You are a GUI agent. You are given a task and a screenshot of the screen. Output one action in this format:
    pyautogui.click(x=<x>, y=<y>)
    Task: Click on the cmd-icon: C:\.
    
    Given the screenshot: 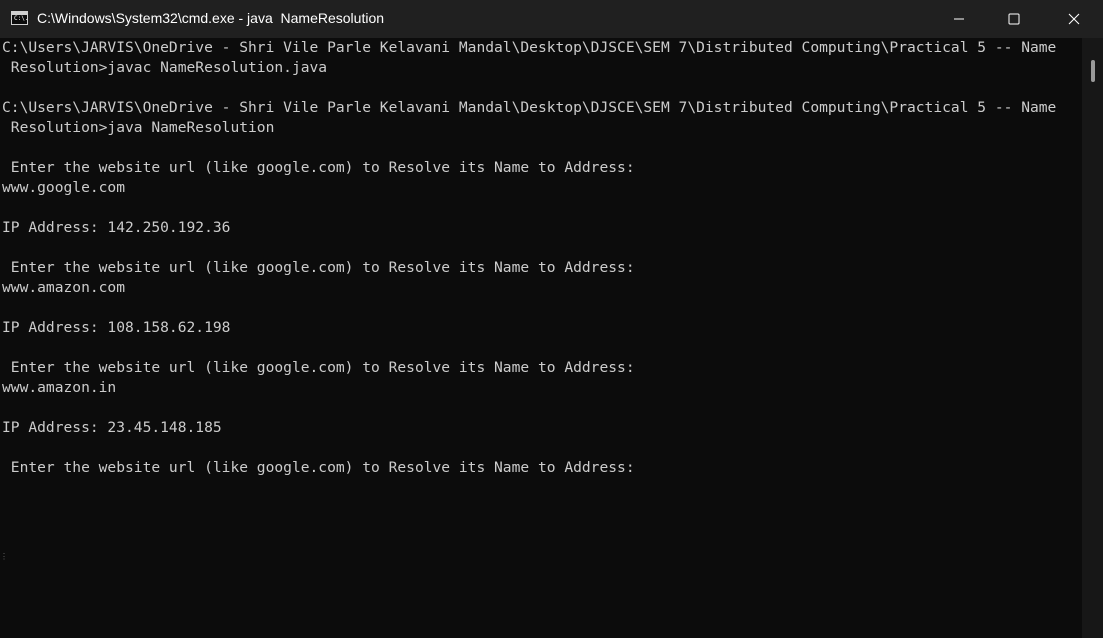 What is the action you would take?
    pyautogui.click(x=19, y=18)
    